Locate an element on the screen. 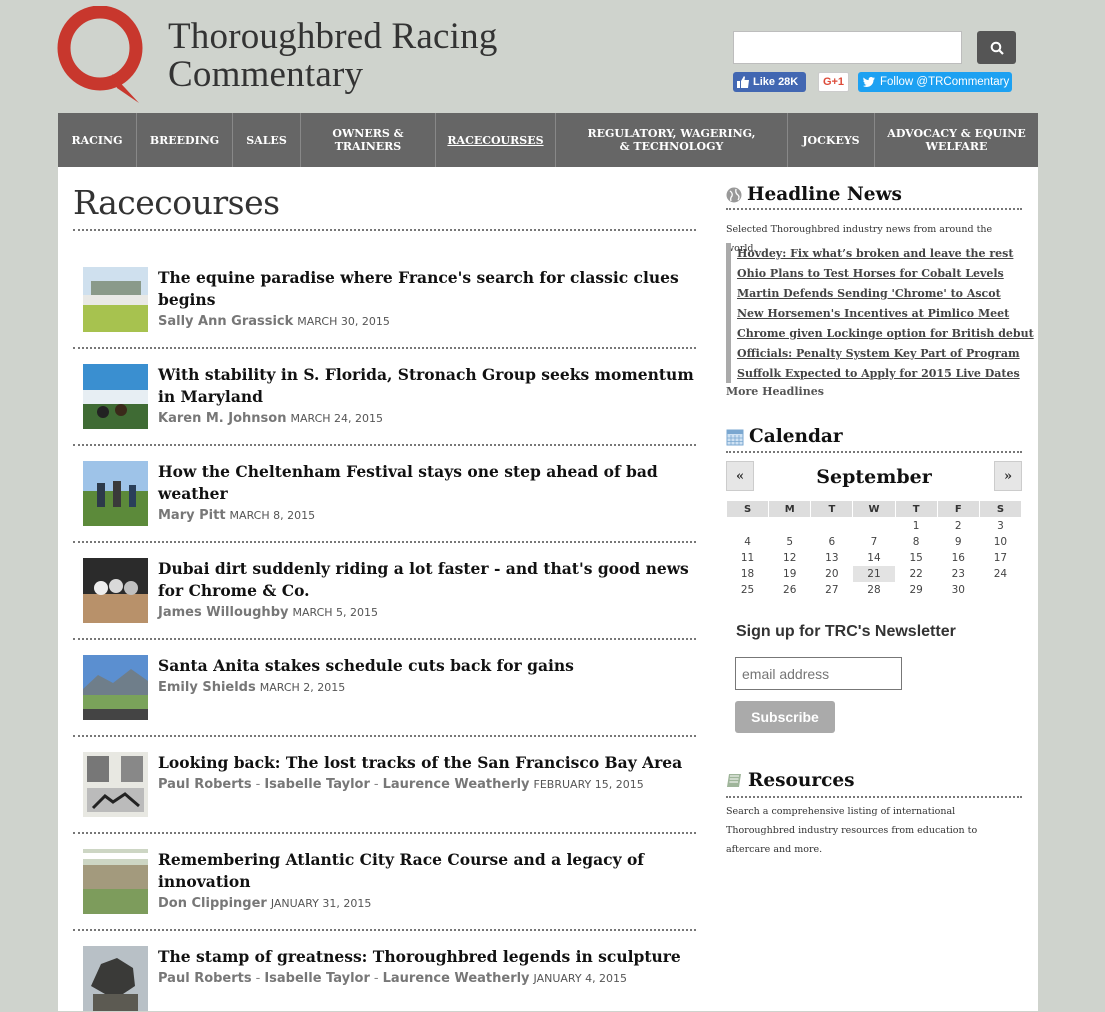  subscribe-button: Subscribe is located at coordinates (785, 717).